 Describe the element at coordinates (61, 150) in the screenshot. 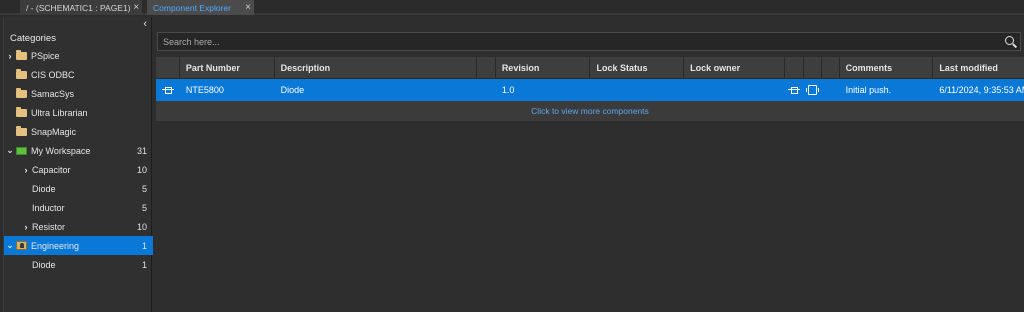

I see `tree-item-label: My Workspace` at that location.